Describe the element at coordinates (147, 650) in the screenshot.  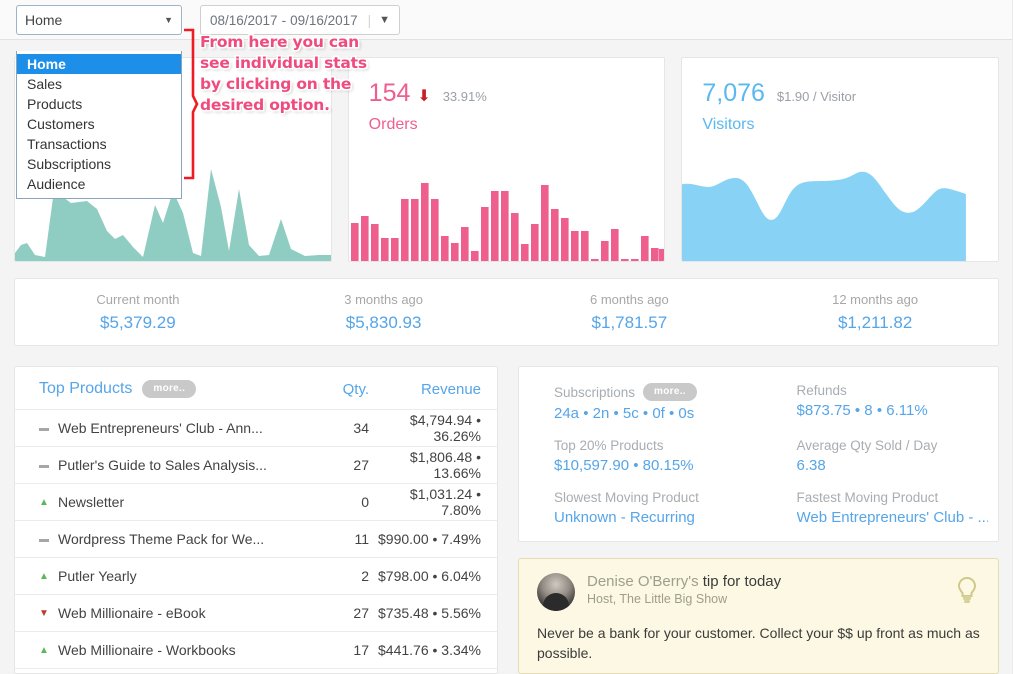
I see `product-name: Web Millionaire - Workbooks` at that location.